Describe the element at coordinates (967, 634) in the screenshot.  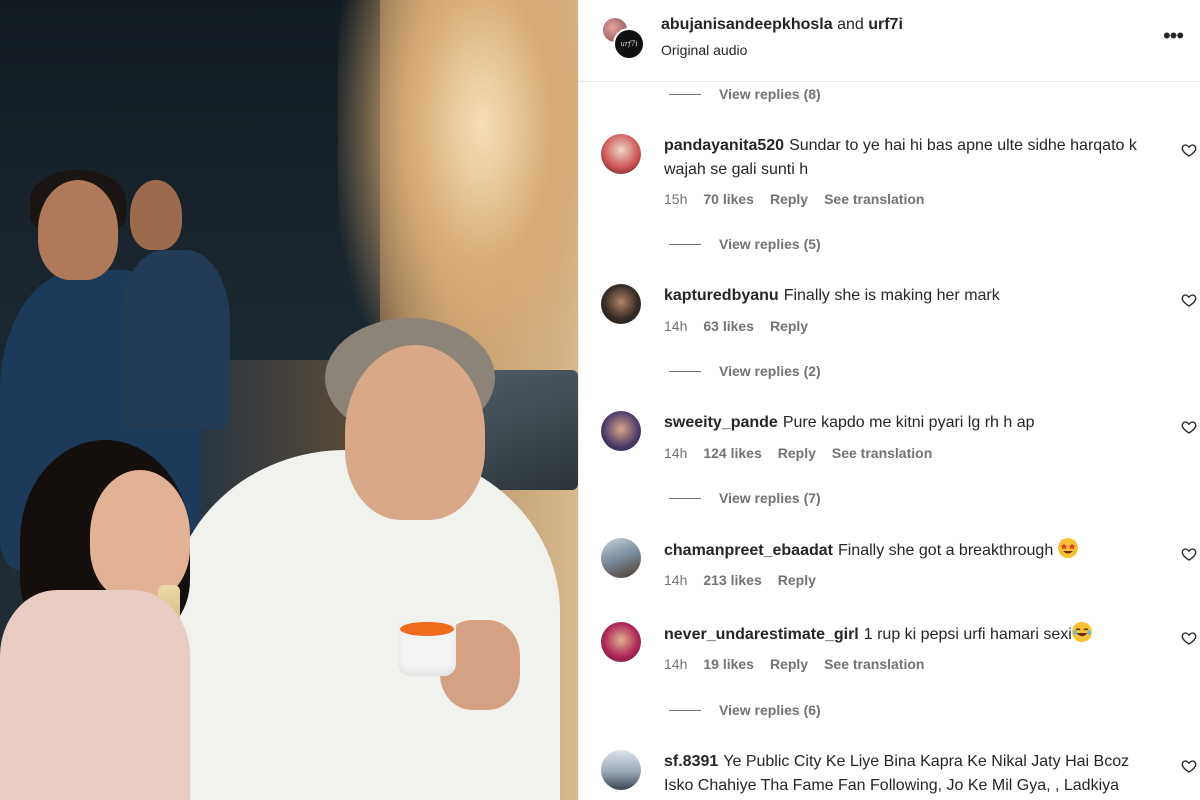
I see `comment-text: 1 rup ki pepsi urfi hamari sexi` at that location.